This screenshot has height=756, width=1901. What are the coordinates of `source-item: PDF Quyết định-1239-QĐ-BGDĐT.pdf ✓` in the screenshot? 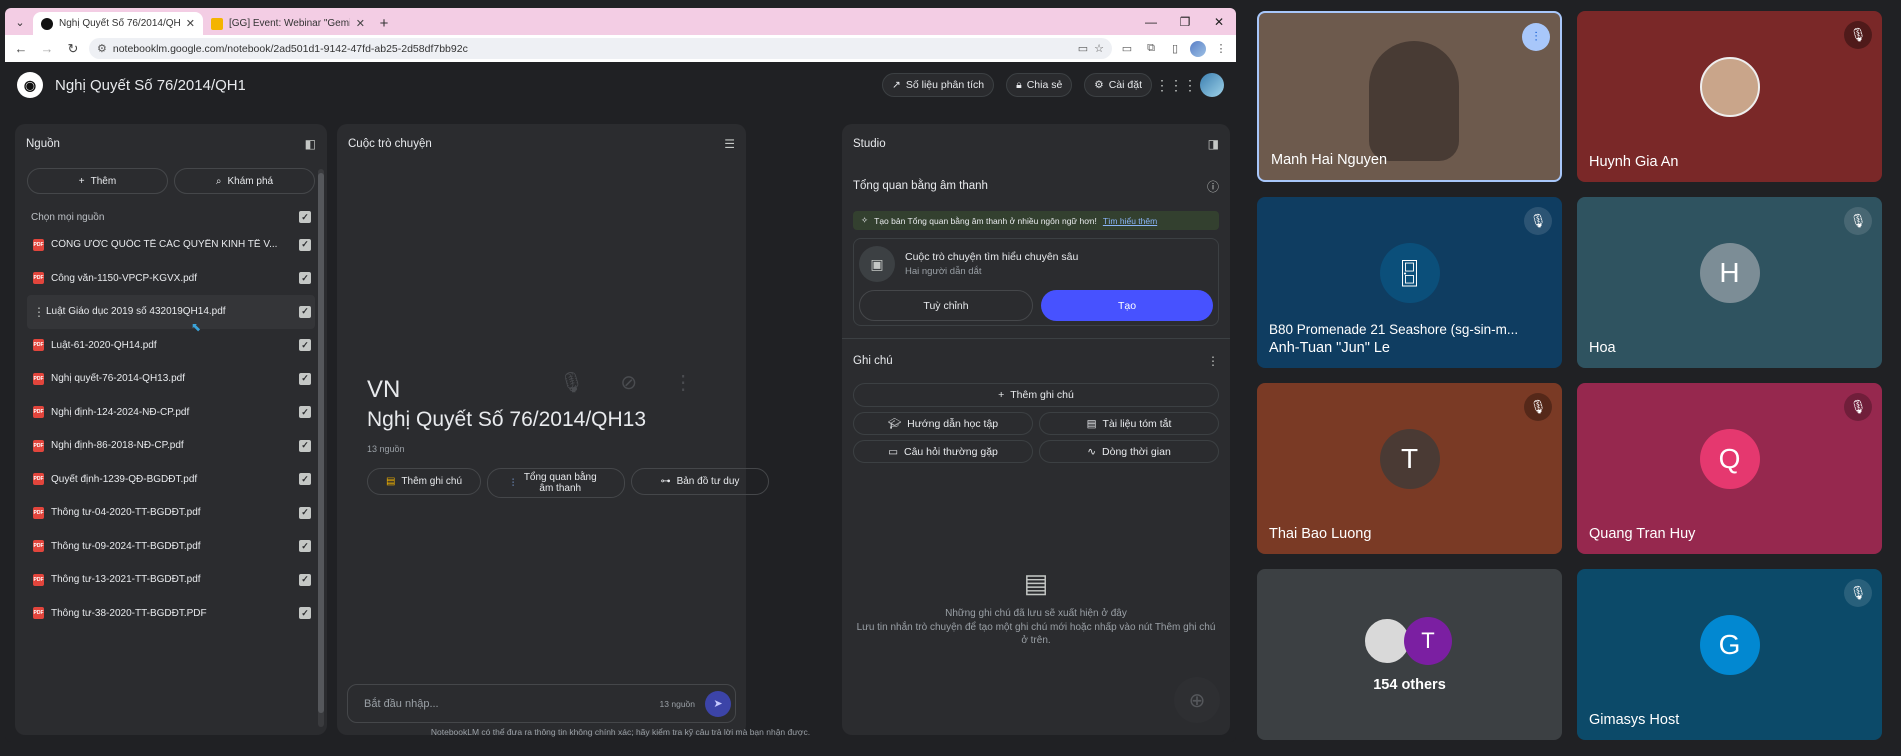 It's located at (171, 480).